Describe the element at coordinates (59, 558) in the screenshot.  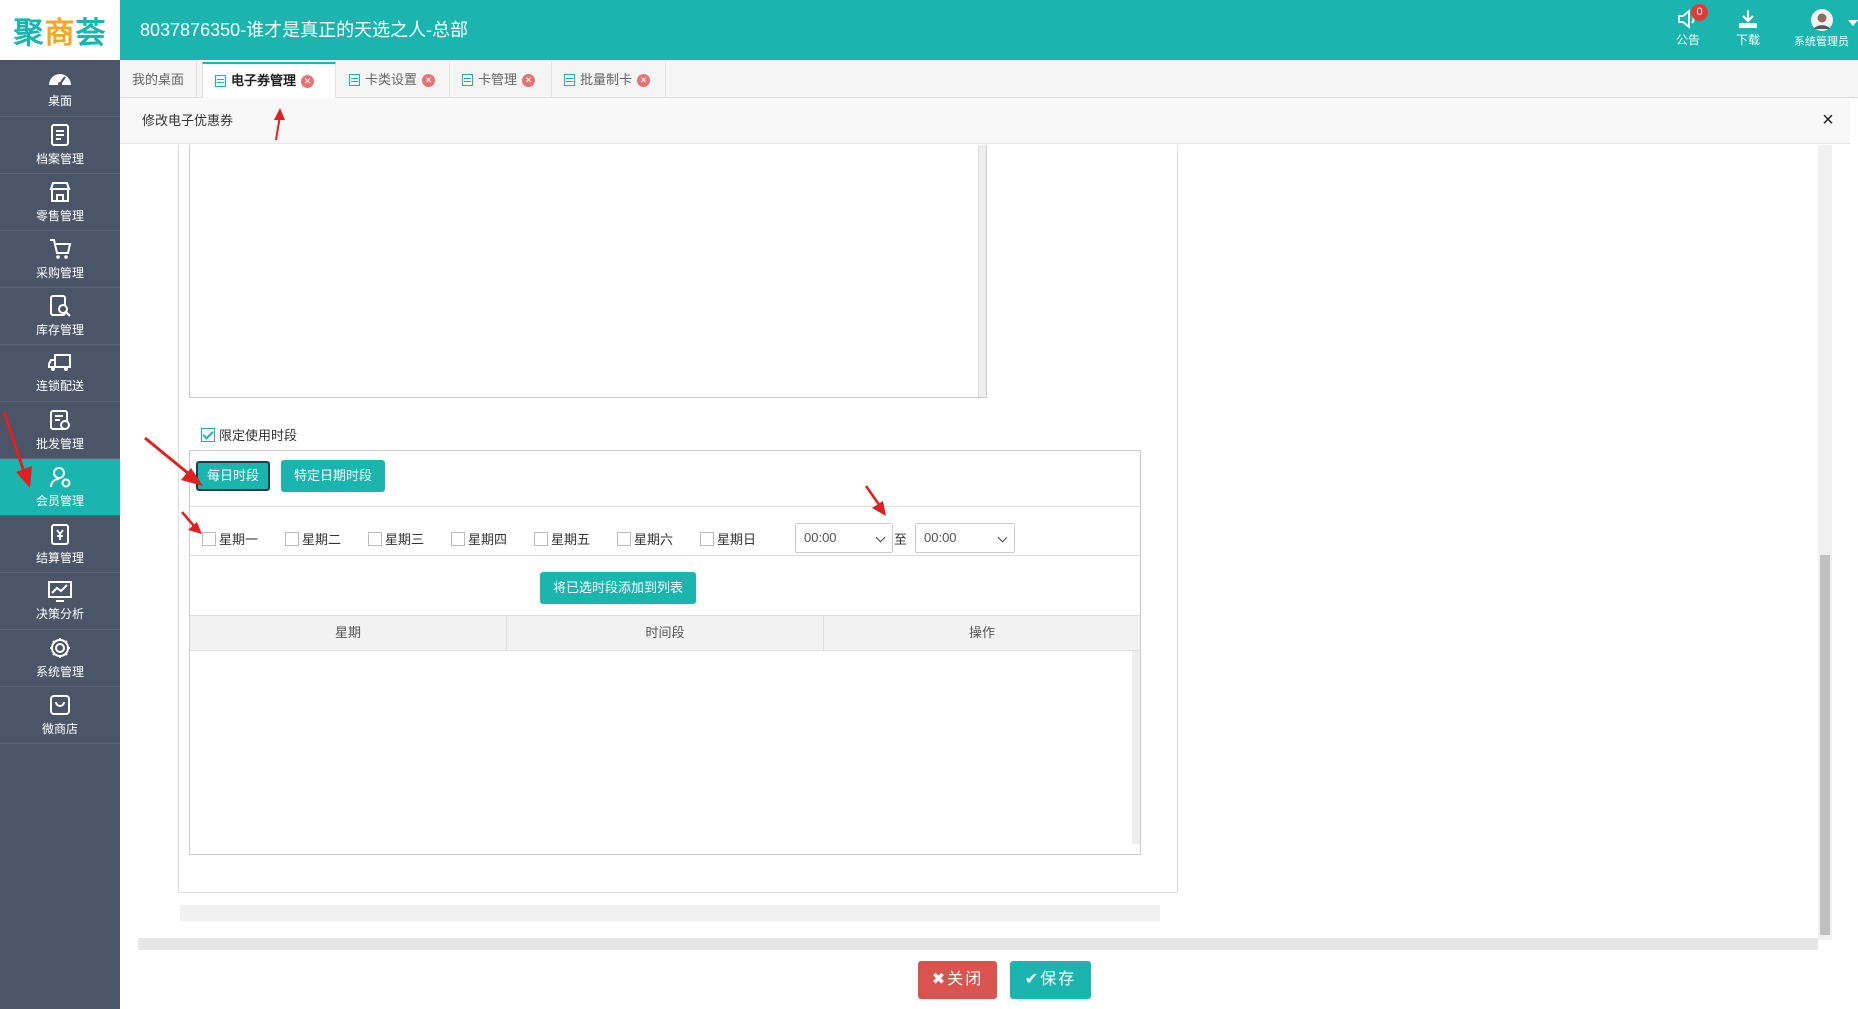
I see `sidebar-item-label: 结算管理` at that location.